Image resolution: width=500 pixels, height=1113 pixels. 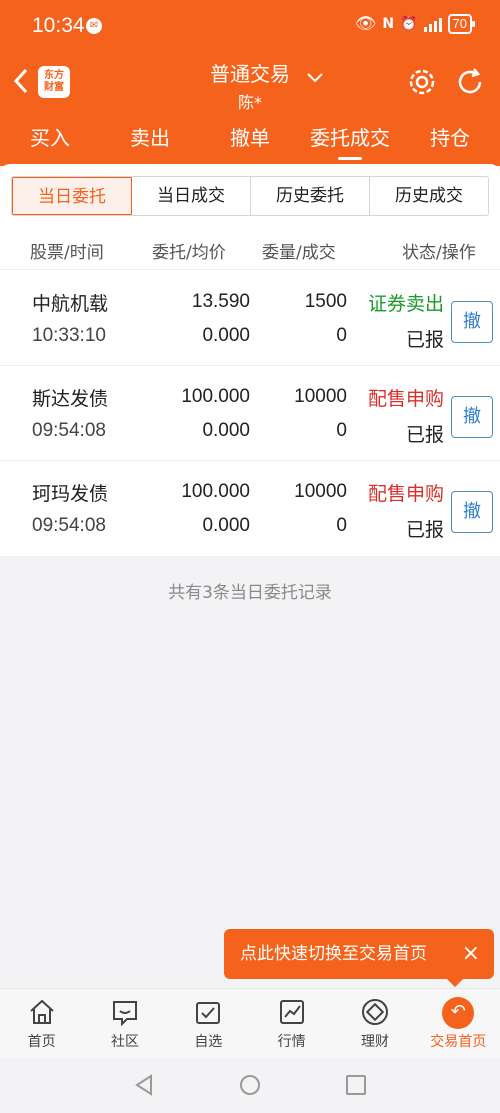 I want to click on nav-trade-home: ↶ 交易首页, so click(x=458, y=1023).